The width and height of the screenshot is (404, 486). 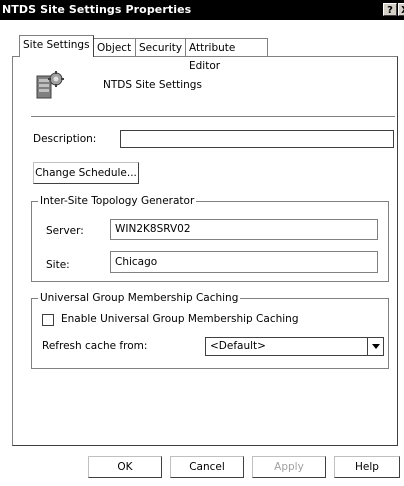 I want to click on site-label: Site:, so click(x=58, y=265).